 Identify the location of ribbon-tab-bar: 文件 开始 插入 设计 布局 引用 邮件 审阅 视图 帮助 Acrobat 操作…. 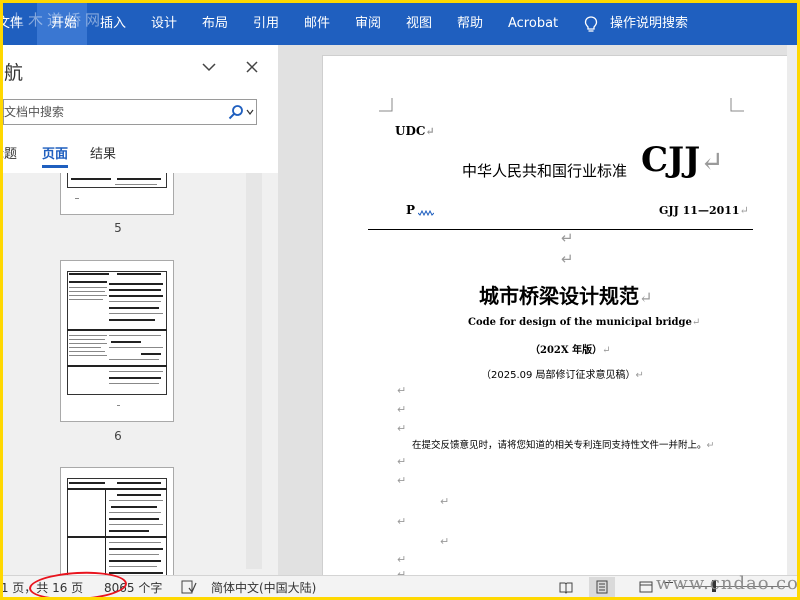
(400, 24).